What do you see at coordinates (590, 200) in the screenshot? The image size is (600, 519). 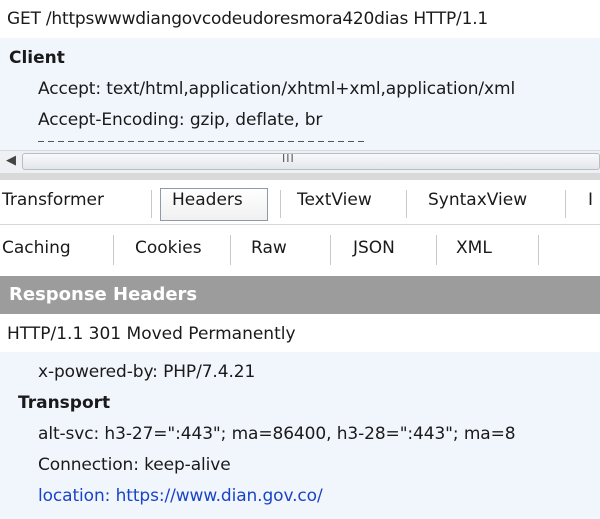 I see `tab-clipped: I` at bounding box center [590, 200].